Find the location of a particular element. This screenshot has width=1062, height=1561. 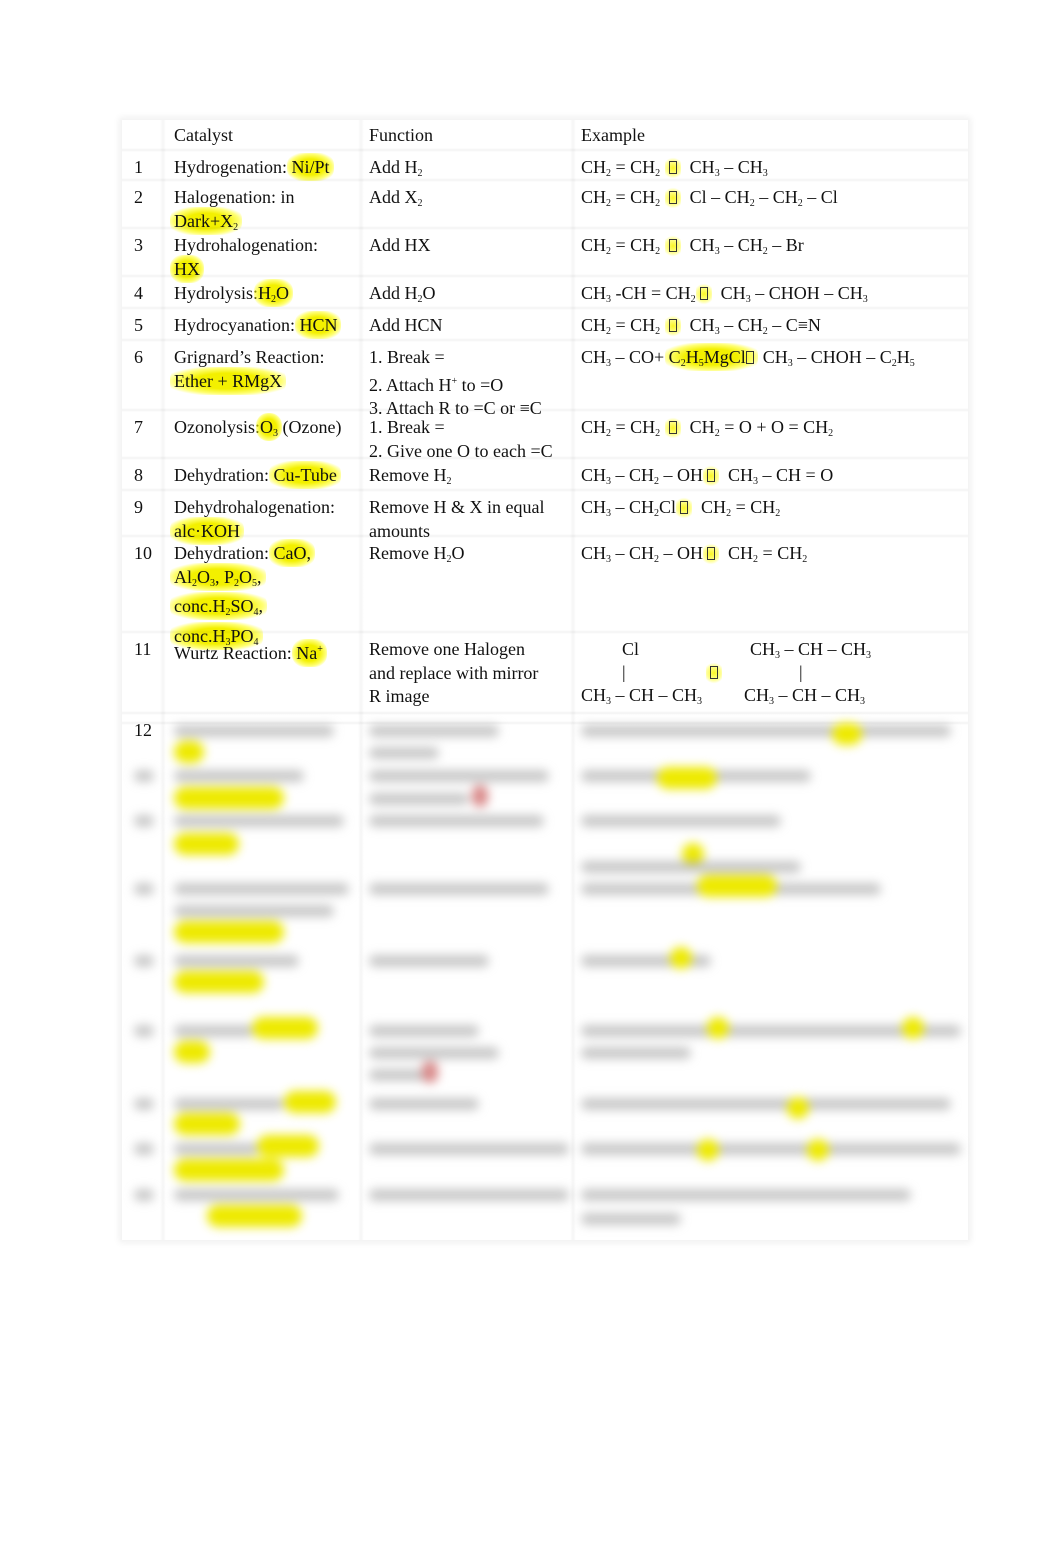

catalyst-cell: Dehydration: Cu-Tube is located at coordinates (257, 475).